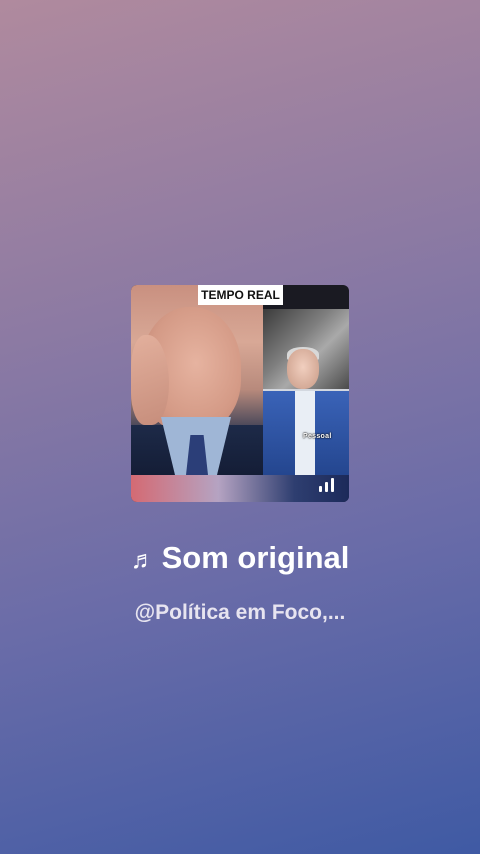  I want to click on cover-bottom-strip, so click(240, 488).